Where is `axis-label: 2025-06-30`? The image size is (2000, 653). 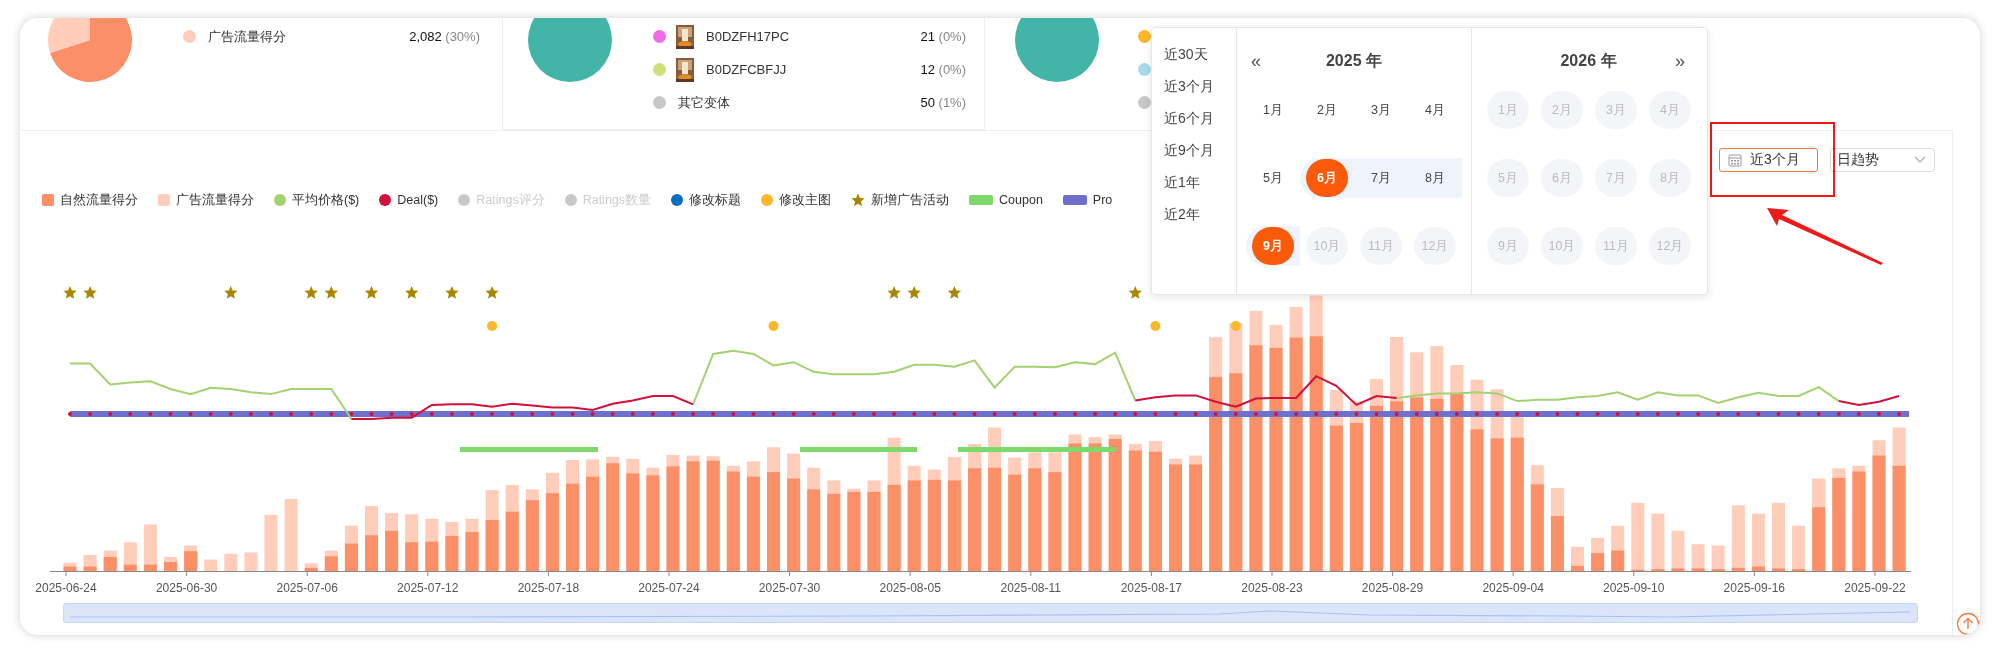 axis-label: 2025-06-30 is located at coordinates (186, 589).